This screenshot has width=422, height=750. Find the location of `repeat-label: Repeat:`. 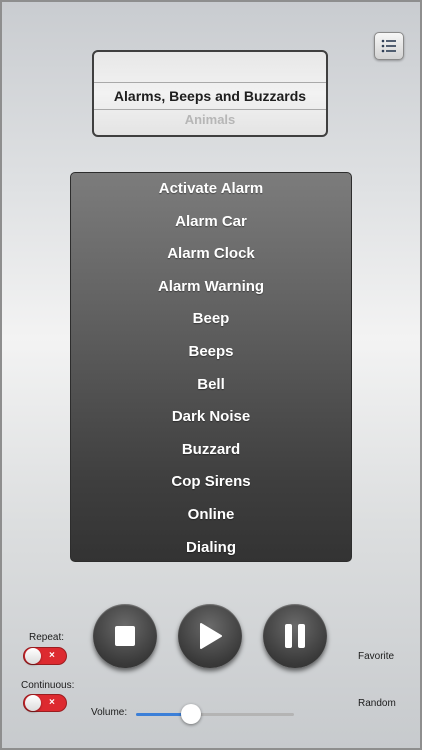

repeat-label: Repeat: is located at coordinates (47, 637).